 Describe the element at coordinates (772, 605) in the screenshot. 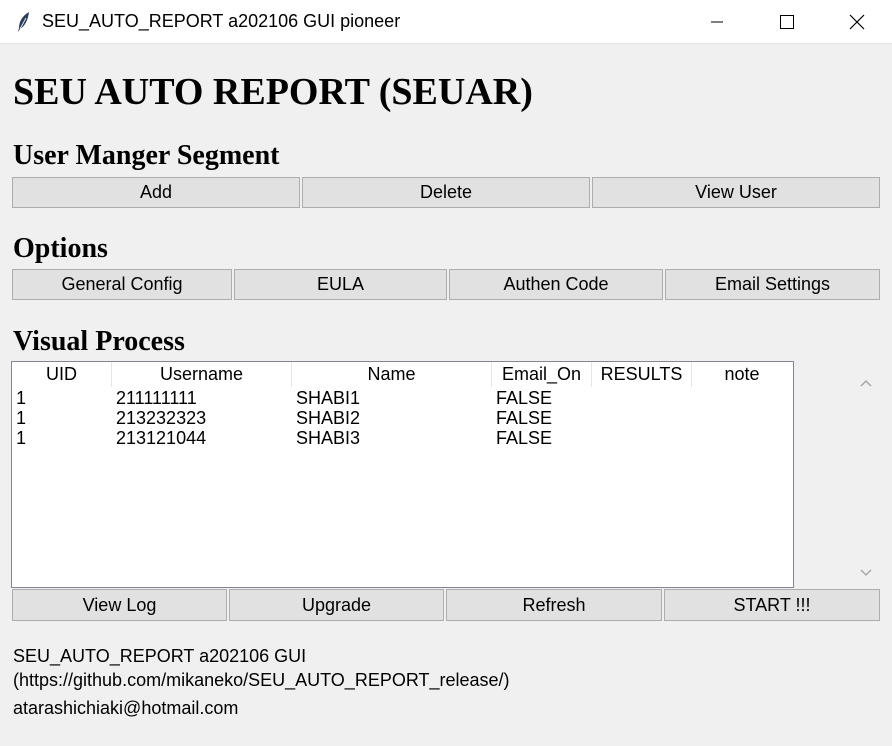

I see `start-button: START !!!` at that location.